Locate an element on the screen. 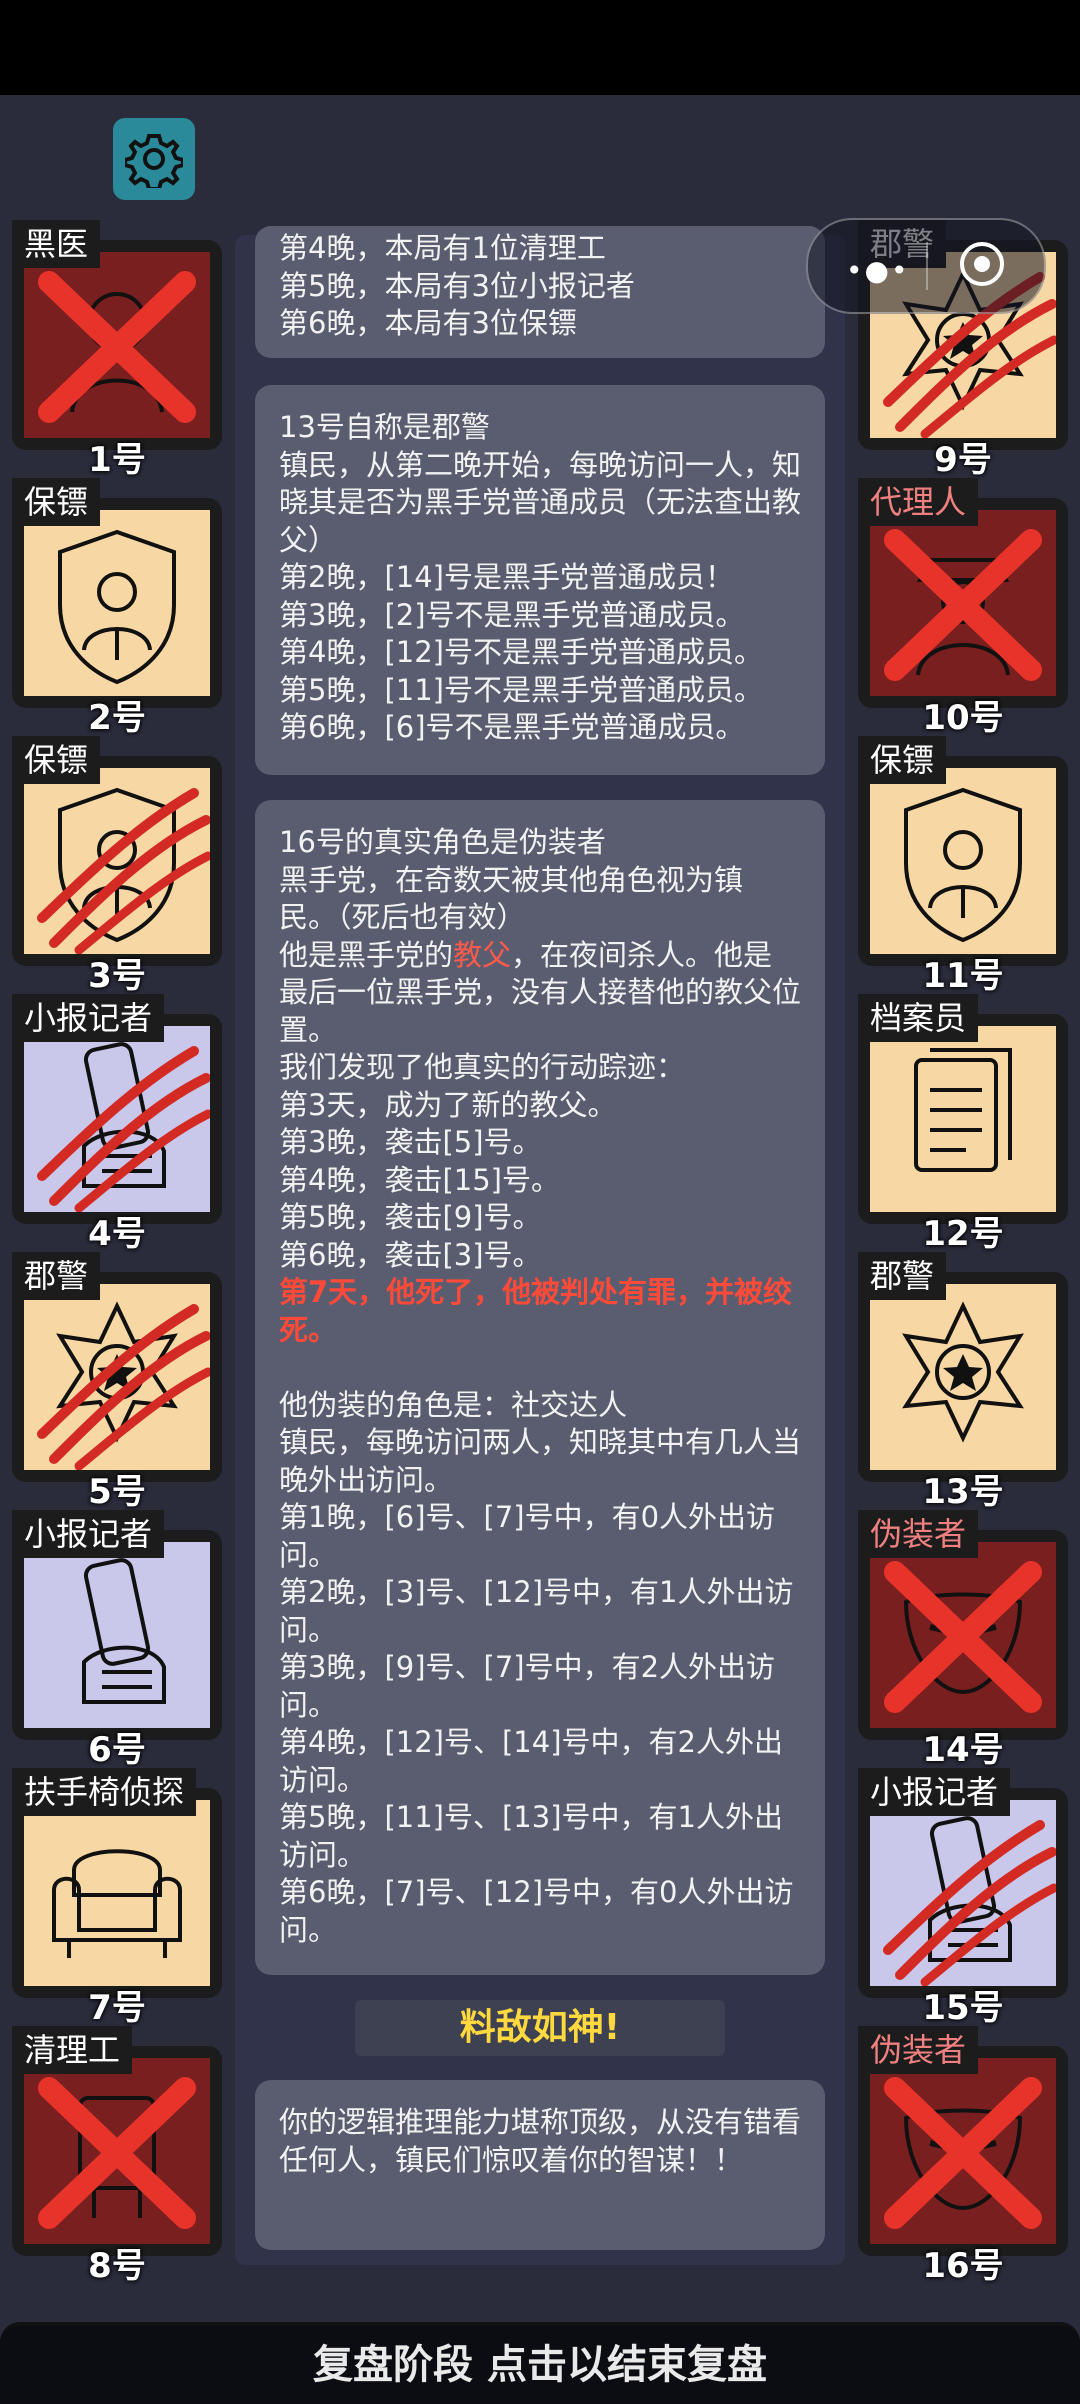  agent-icon is located at coordinates (963, 617).